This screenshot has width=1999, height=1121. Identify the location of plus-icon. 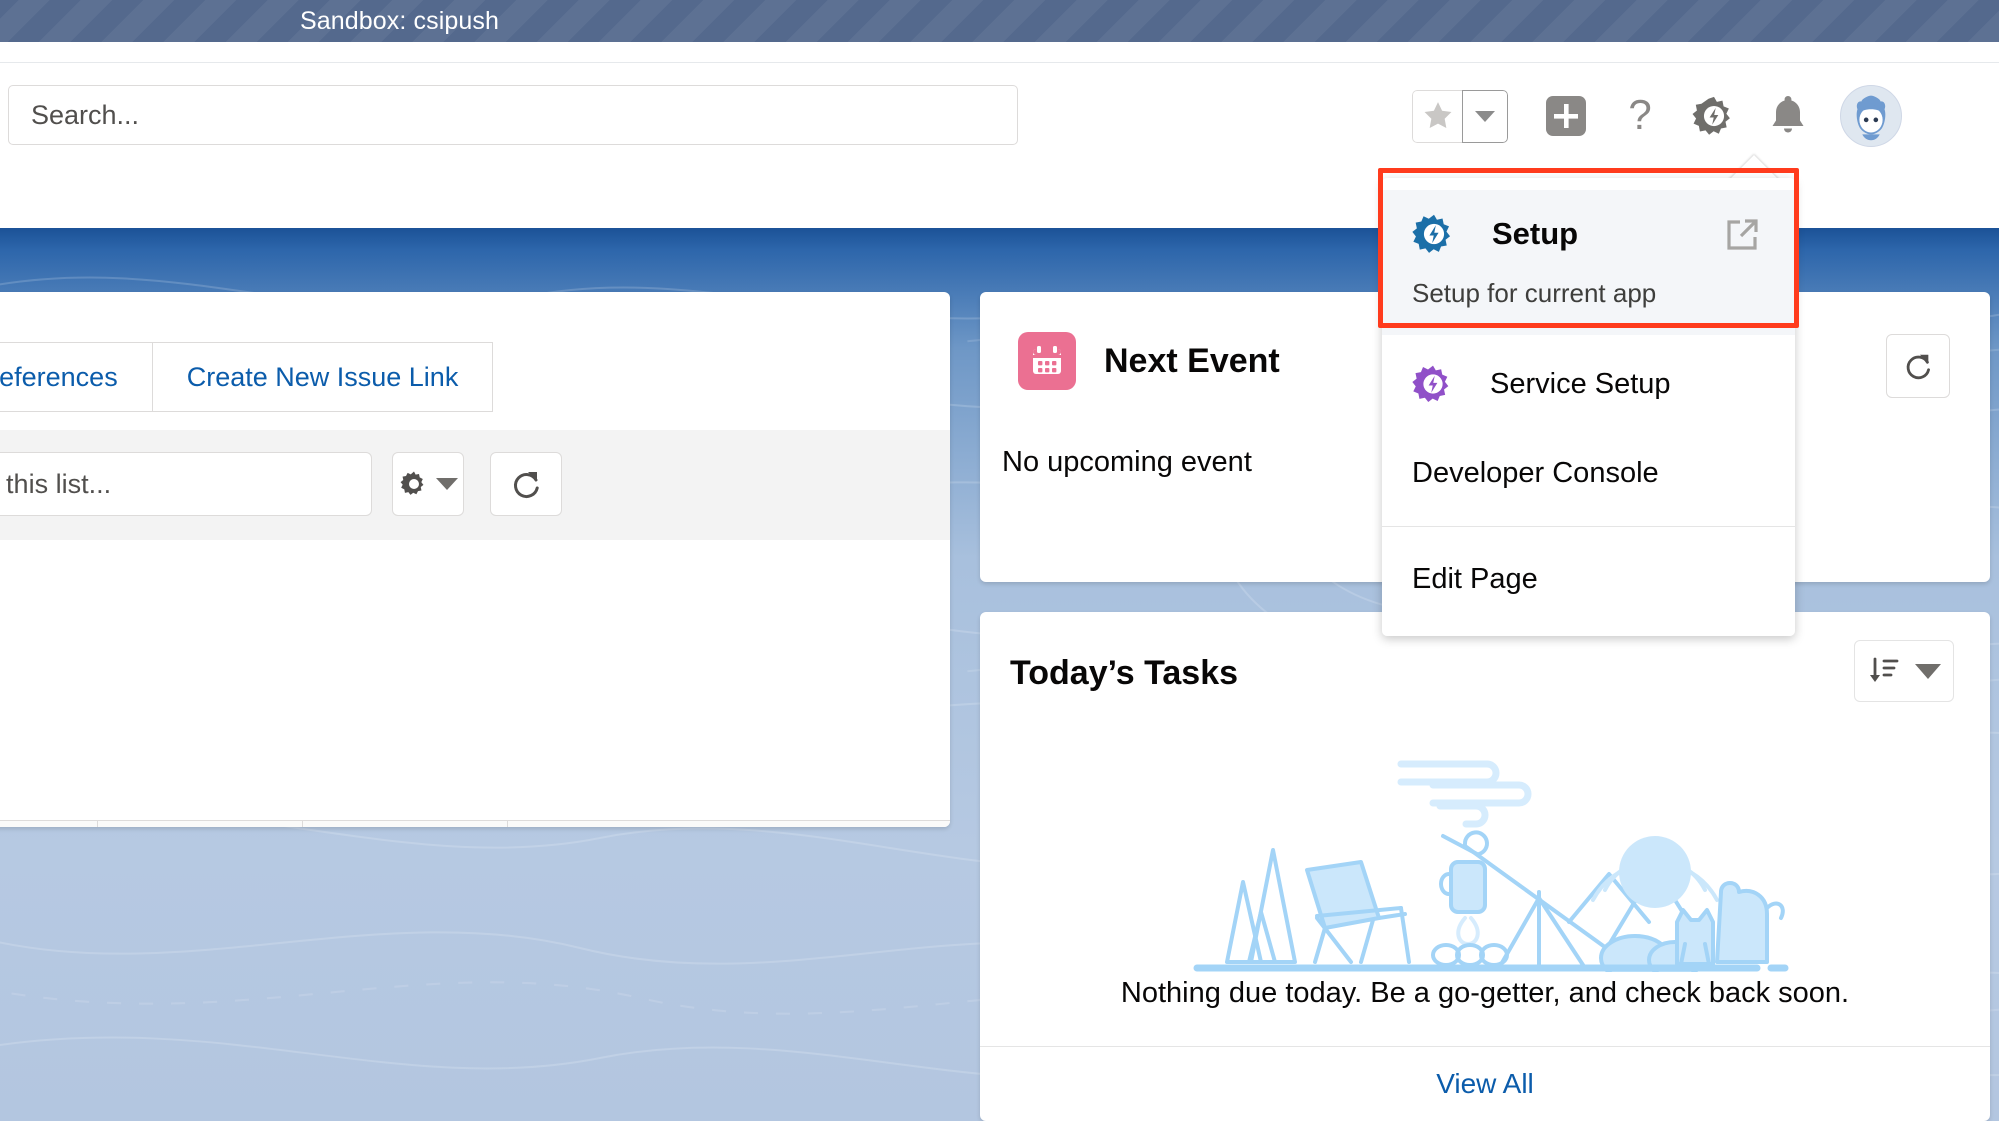
(1566, 116).